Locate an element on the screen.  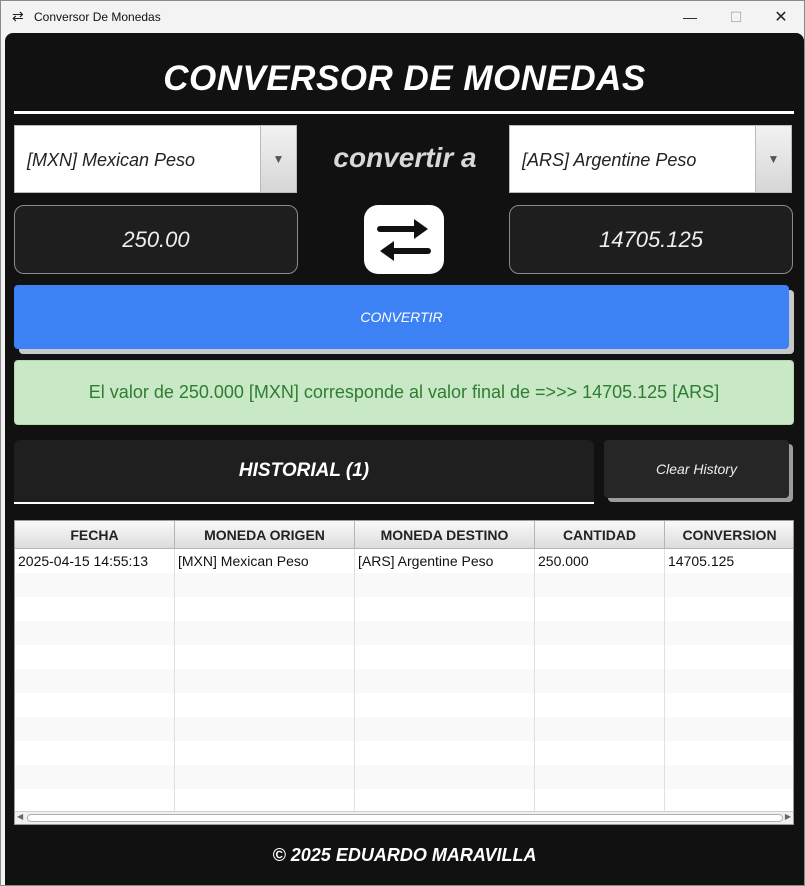
column-header: CANTIDAD is located at coordinates (600, 534).